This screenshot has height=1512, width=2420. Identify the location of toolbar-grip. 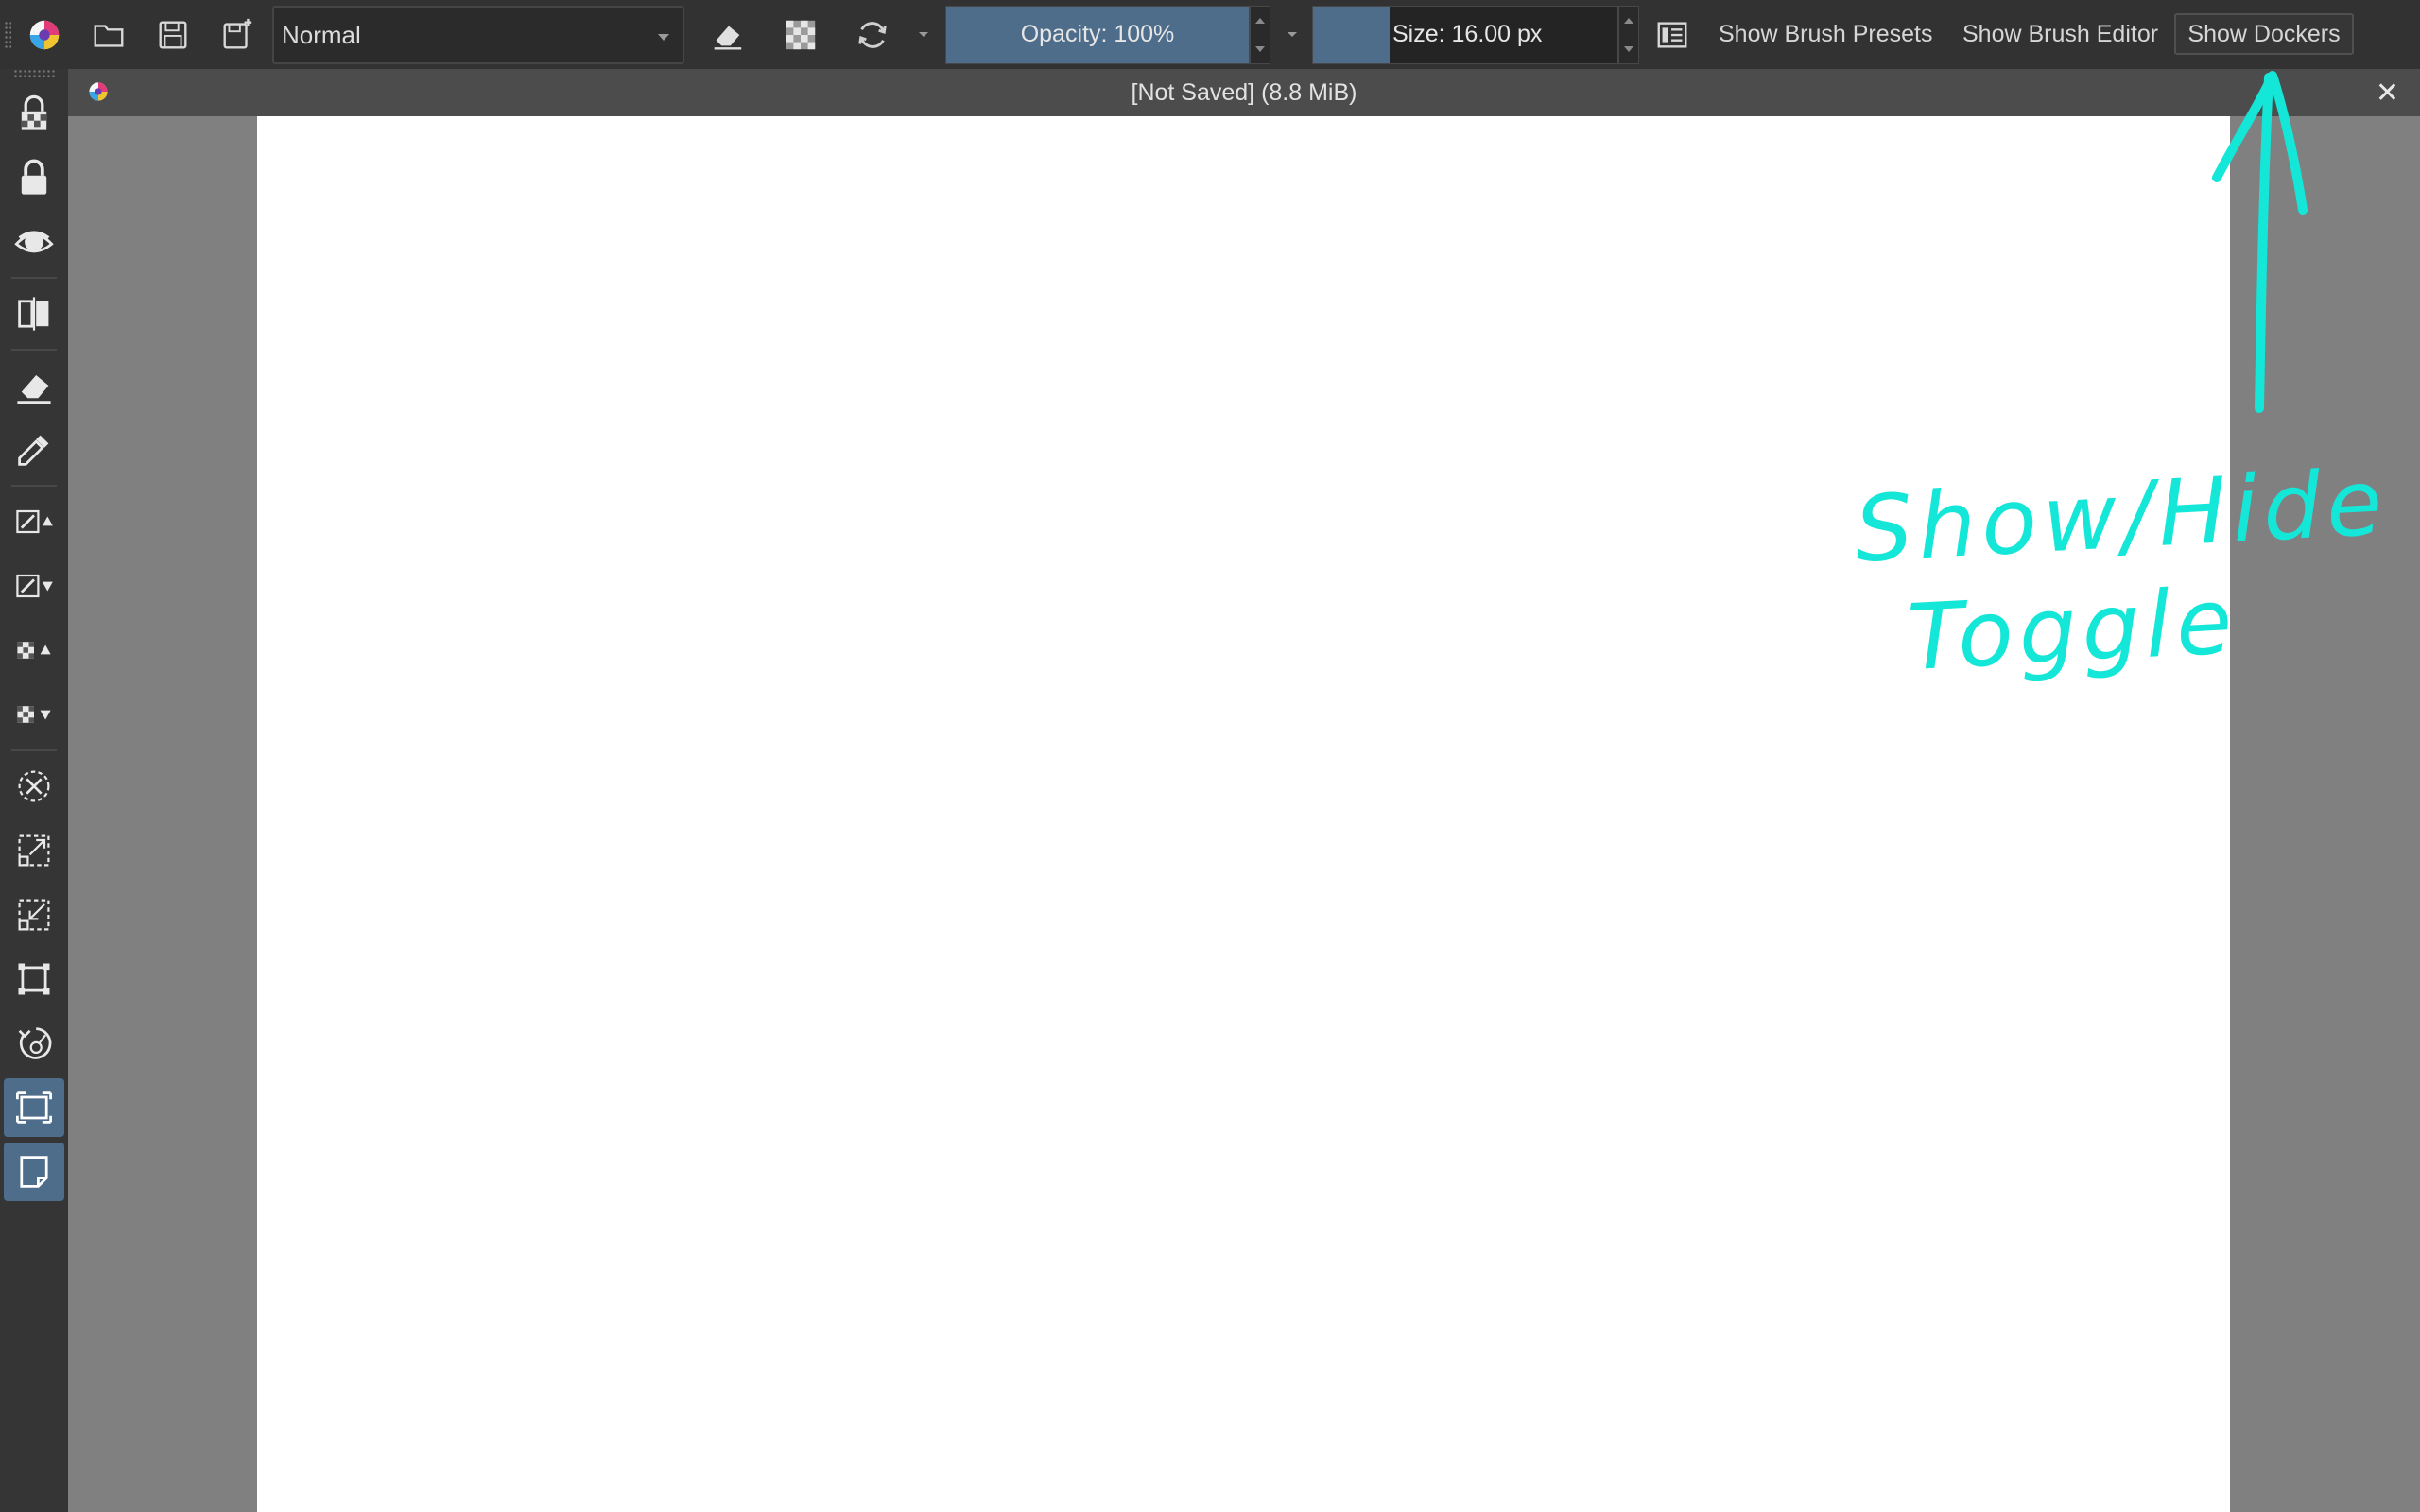
(7, 35).